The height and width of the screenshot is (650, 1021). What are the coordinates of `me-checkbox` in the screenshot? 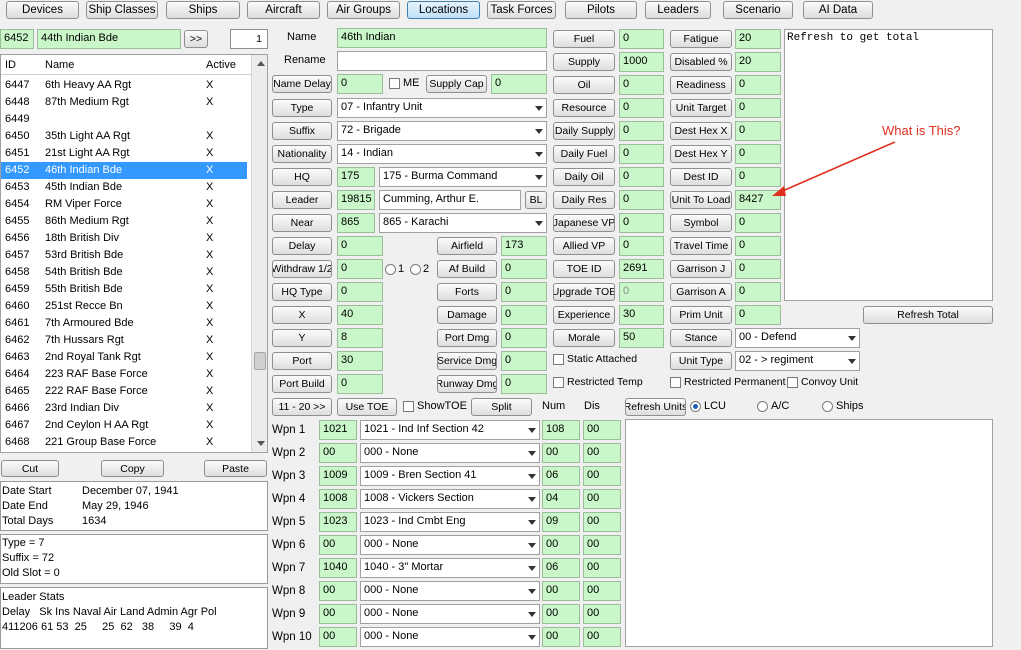 It's located at (394, 83).